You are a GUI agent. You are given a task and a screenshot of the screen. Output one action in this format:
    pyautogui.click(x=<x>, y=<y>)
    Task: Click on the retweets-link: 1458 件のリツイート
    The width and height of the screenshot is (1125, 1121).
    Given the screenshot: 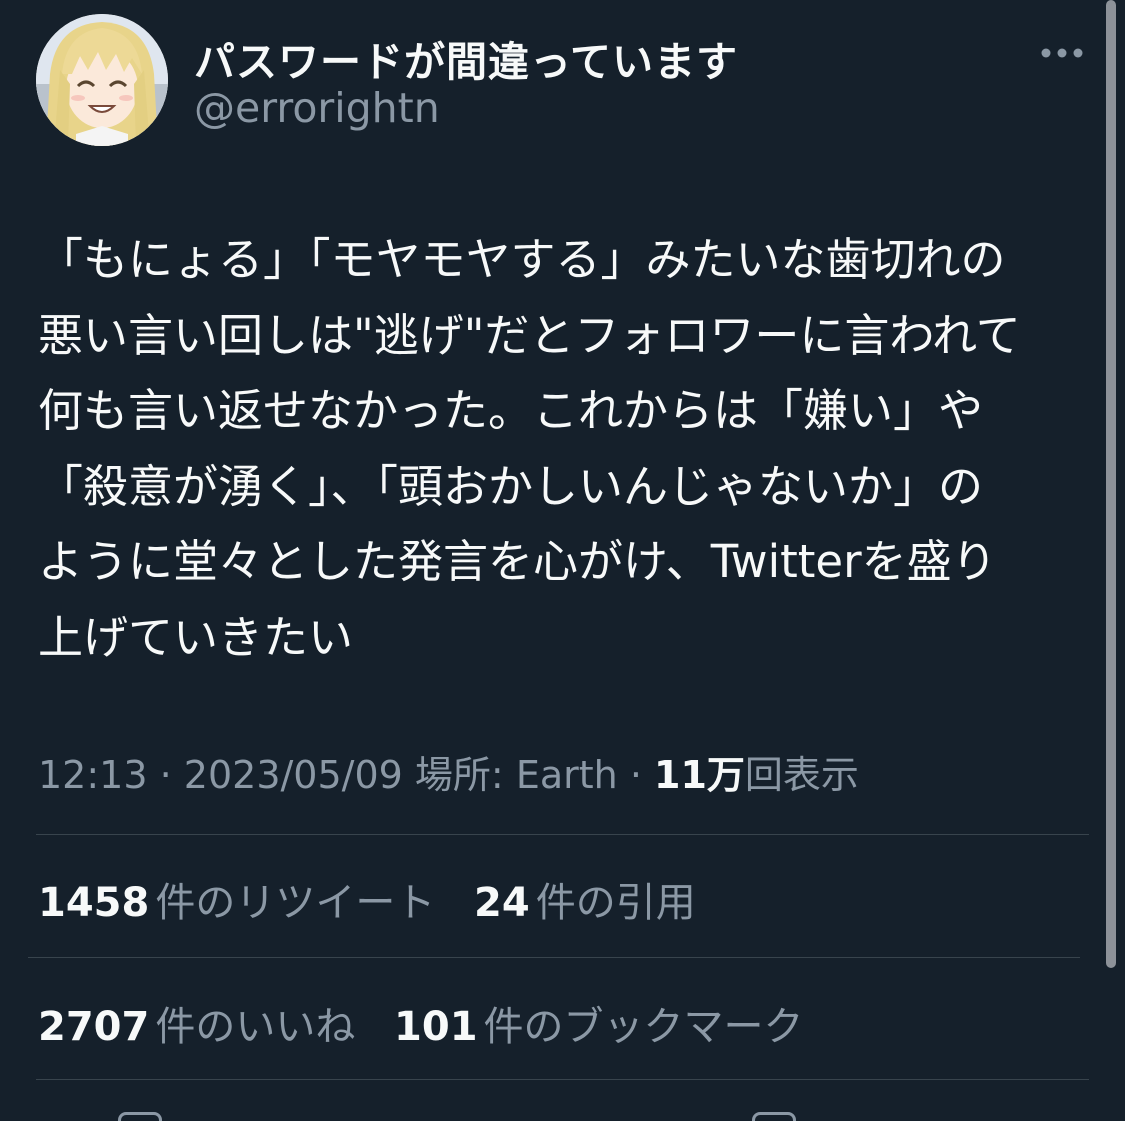 What is the action you would take?
    pyautogui.click(x=236, y=899)
    